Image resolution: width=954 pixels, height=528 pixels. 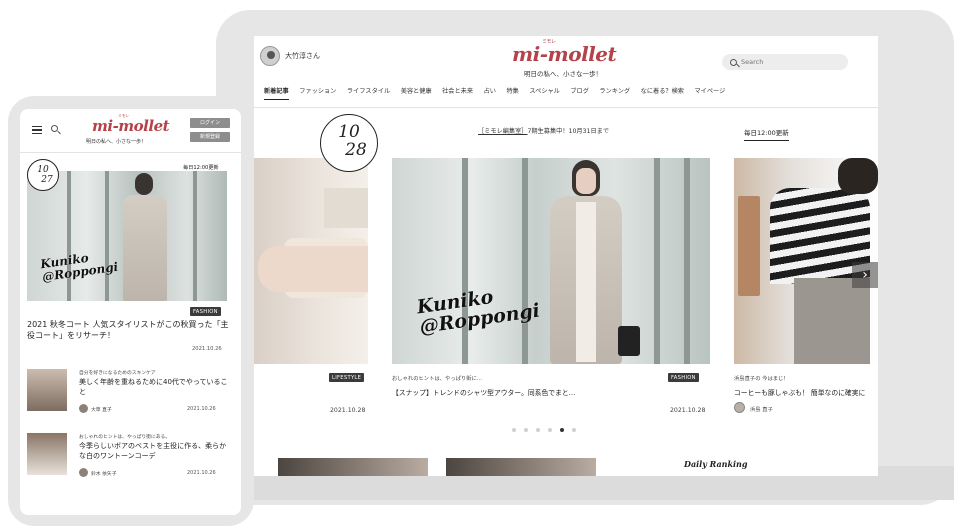 What do you see at coordinates (716, 464) in the screenshot?
I see `ranking-heading: Daily Ranking` at bounding box center [716, 464].